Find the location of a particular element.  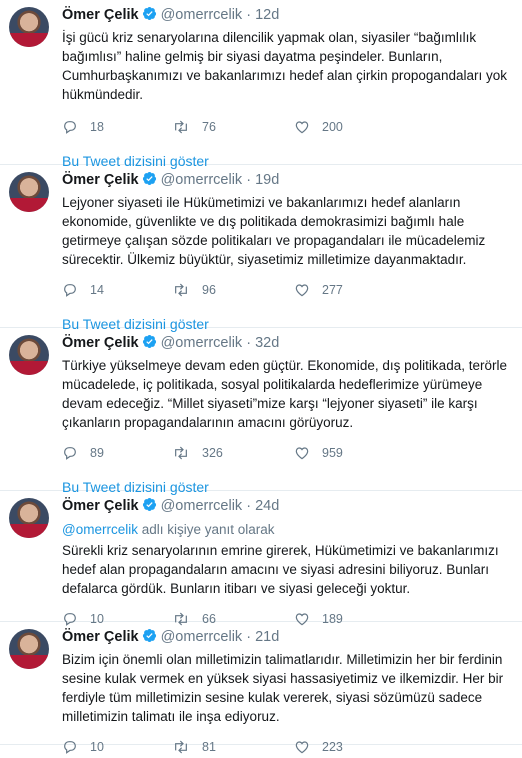

like-count: 223 is located at coordinates (332, 747).